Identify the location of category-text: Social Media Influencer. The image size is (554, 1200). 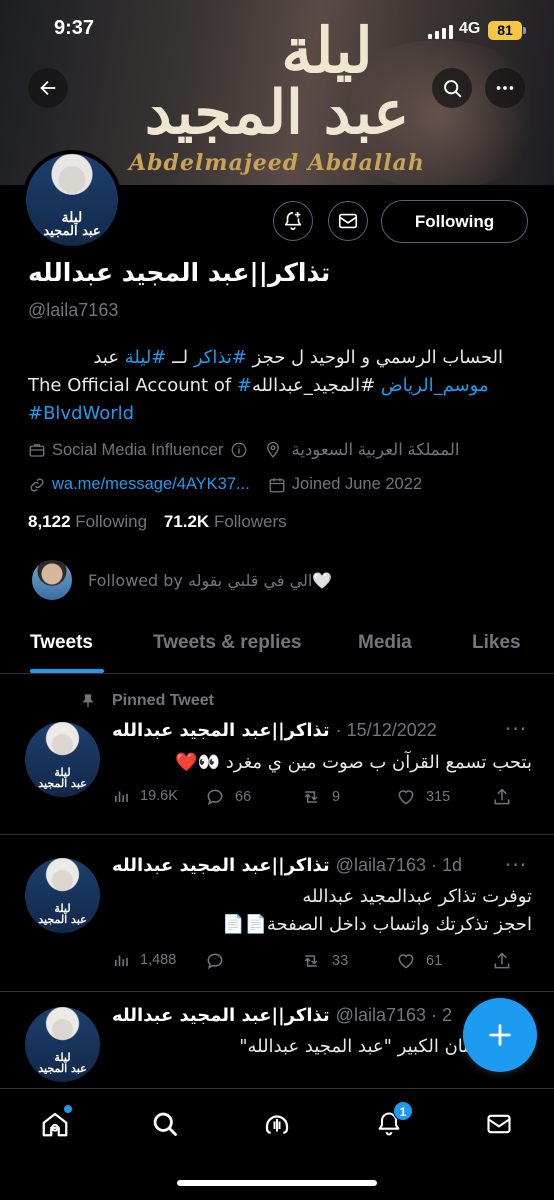
(138, 449).